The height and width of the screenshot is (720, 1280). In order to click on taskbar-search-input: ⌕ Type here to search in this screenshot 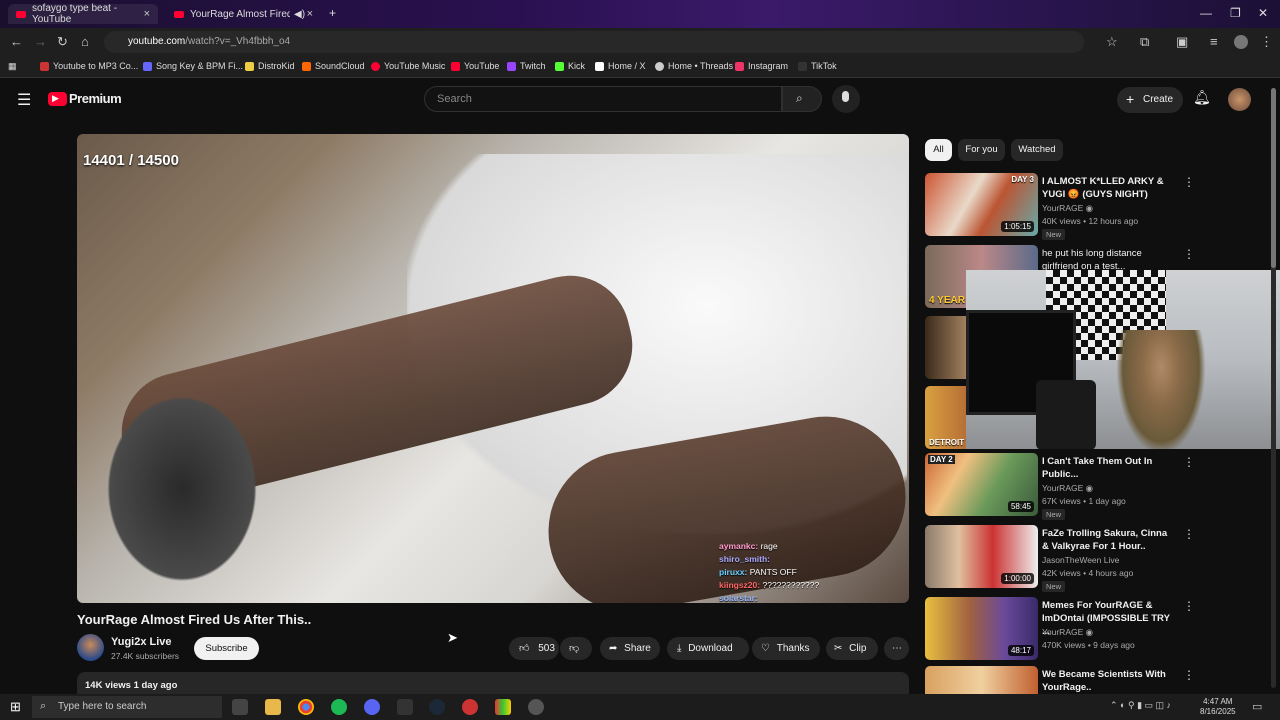, I will do `click(127, 707)`.